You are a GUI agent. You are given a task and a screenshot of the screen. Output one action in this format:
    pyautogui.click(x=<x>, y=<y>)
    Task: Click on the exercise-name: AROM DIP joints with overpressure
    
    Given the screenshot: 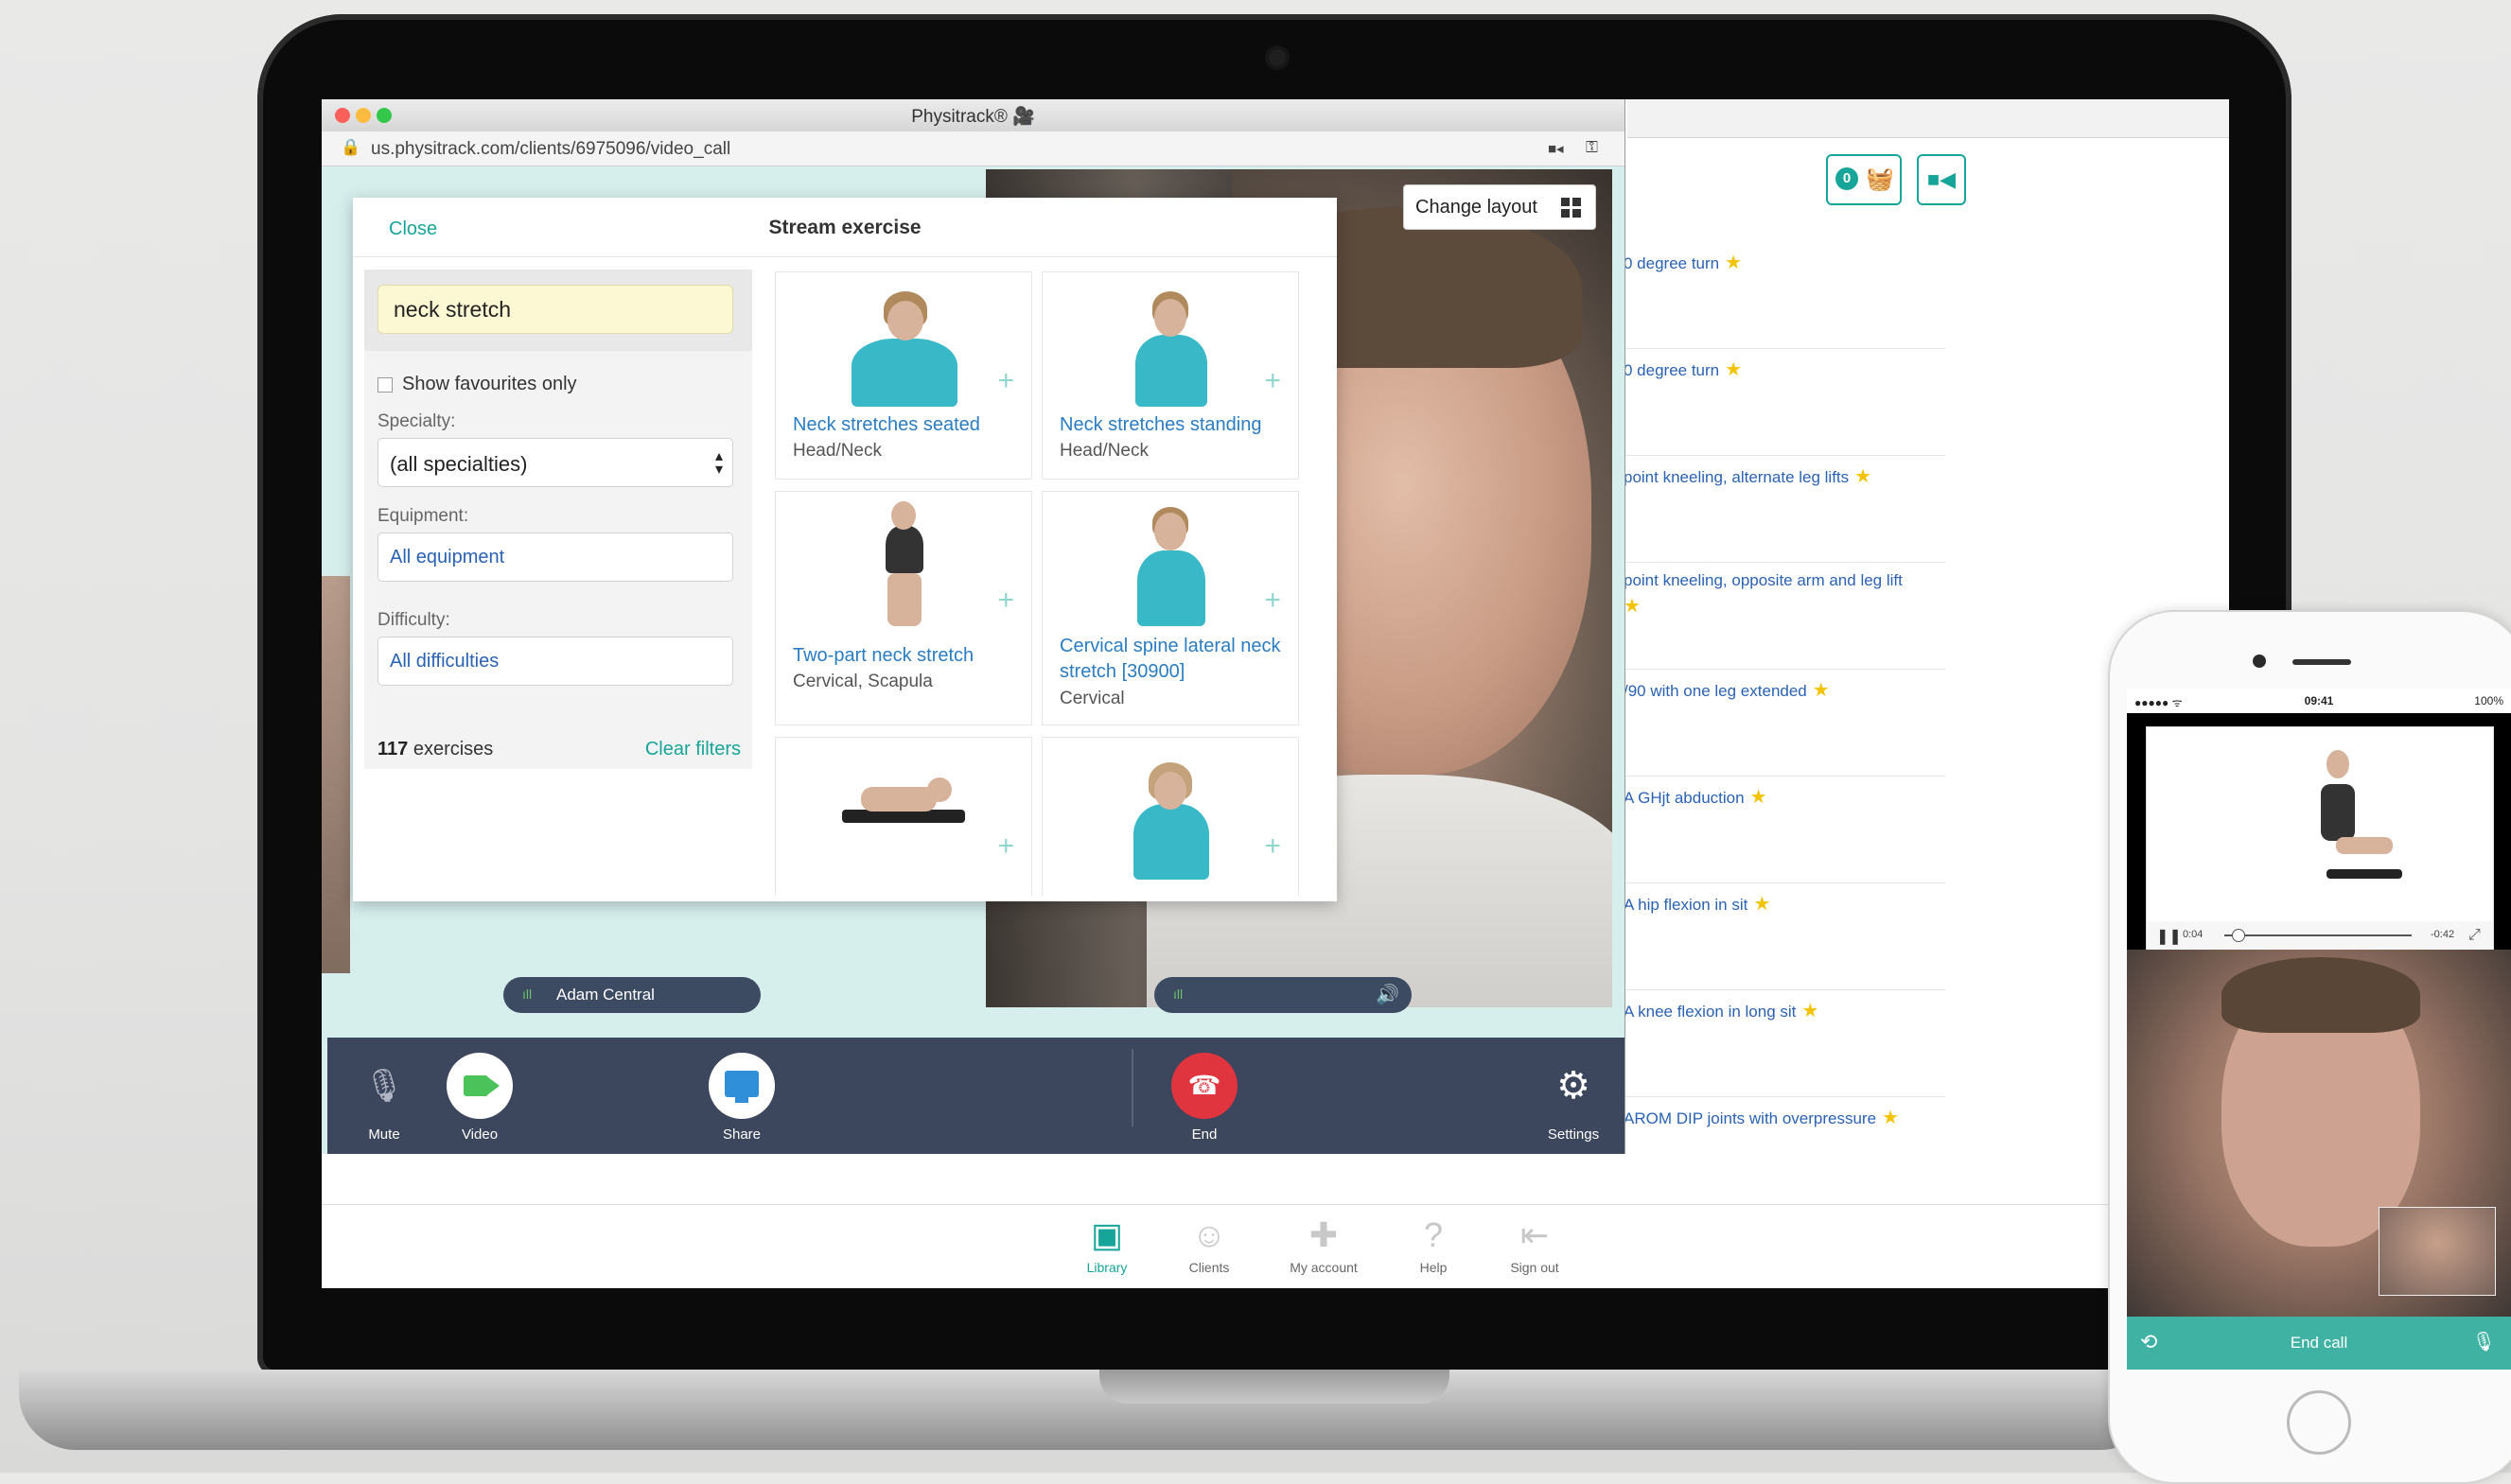 What is the action you would take?
    pyautogui.click(x=1750, y=1118)
    